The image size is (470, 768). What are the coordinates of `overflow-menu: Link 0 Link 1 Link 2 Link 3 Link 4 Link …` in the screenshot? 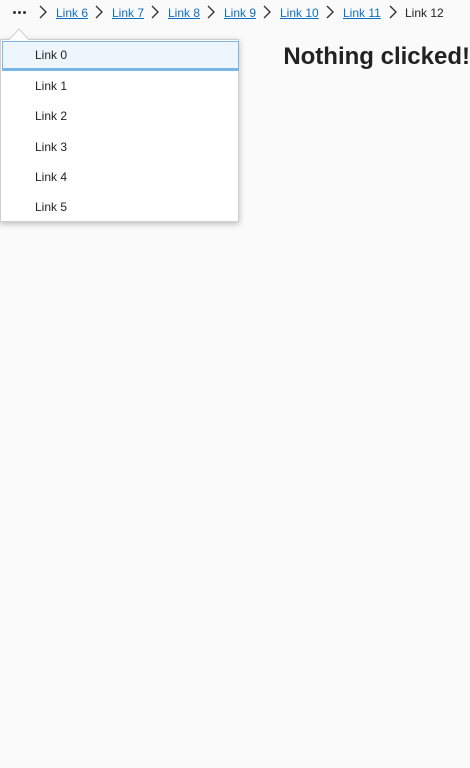 It's located at (119, 130).